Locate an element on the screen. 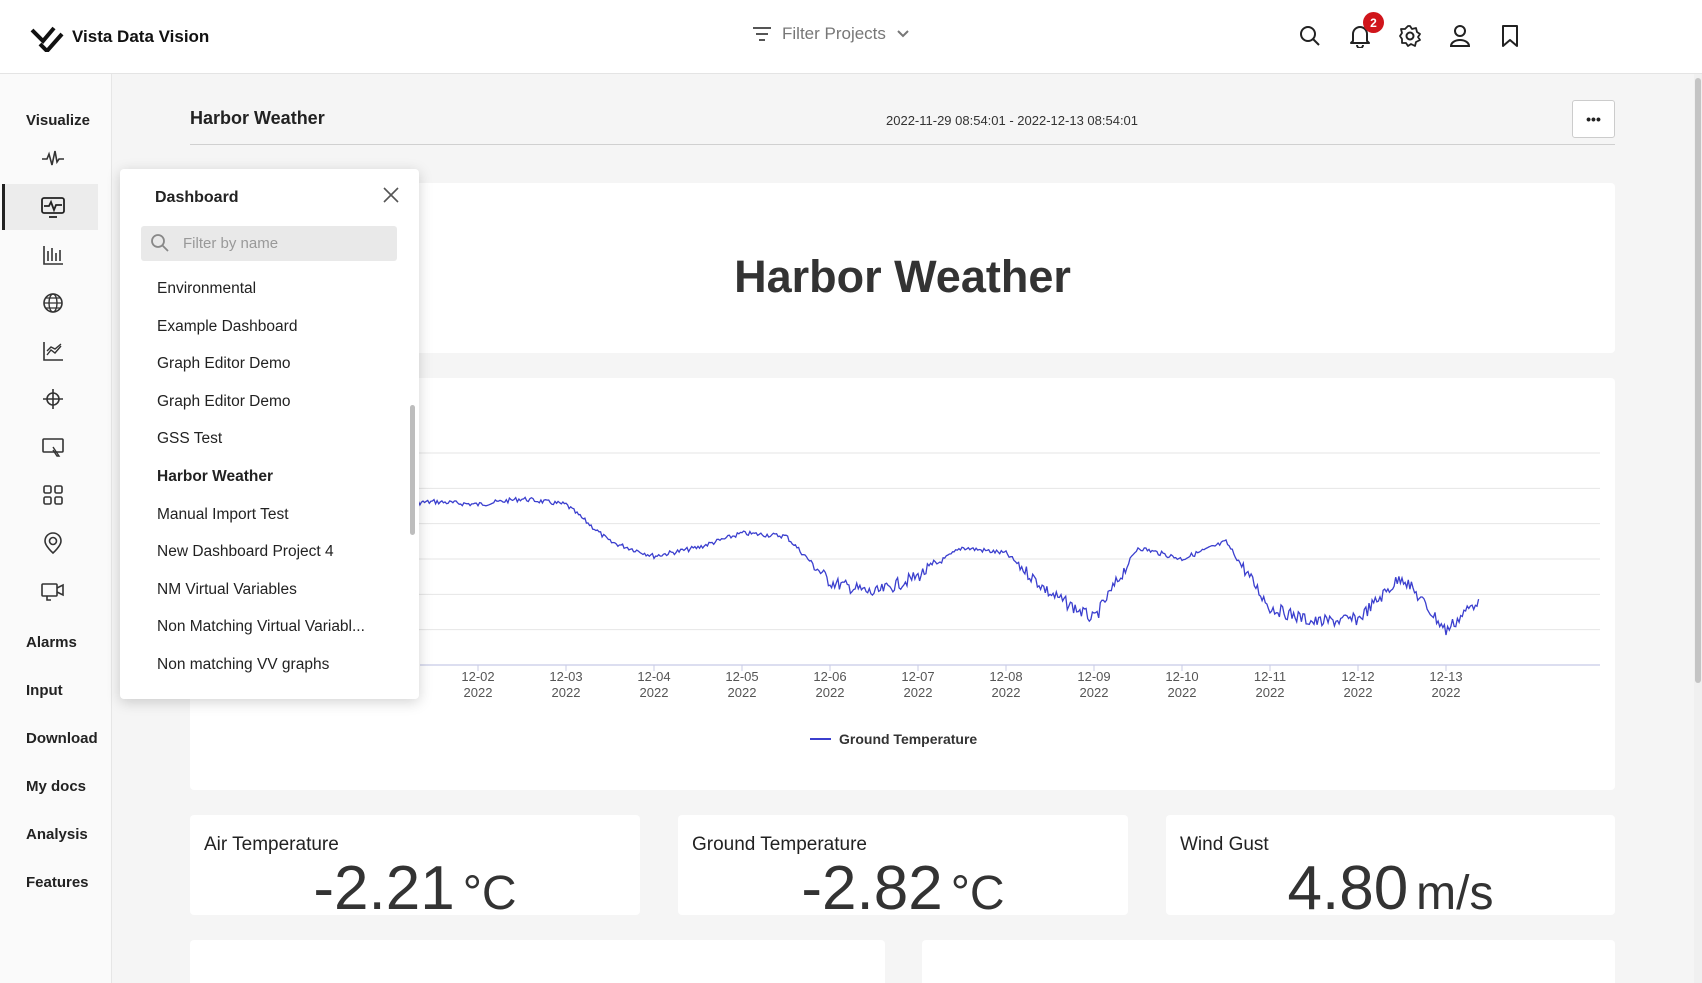 Image resolution: width=1702 pixels, height=983 pixels. stat-number: 4.80 is located at coordinates (1348, 888).